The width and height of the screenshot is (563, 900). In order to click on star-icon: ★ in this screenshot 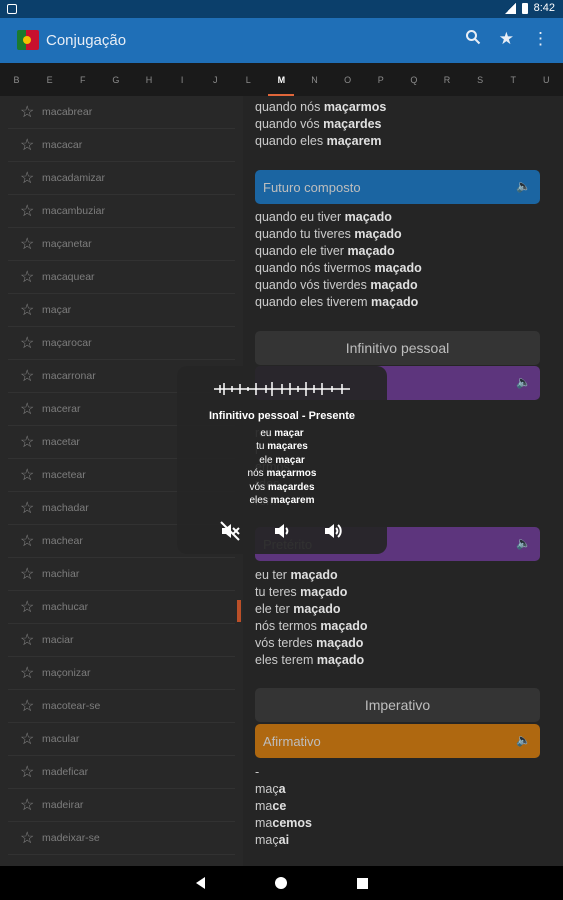, I will do `click(506, 39)`.